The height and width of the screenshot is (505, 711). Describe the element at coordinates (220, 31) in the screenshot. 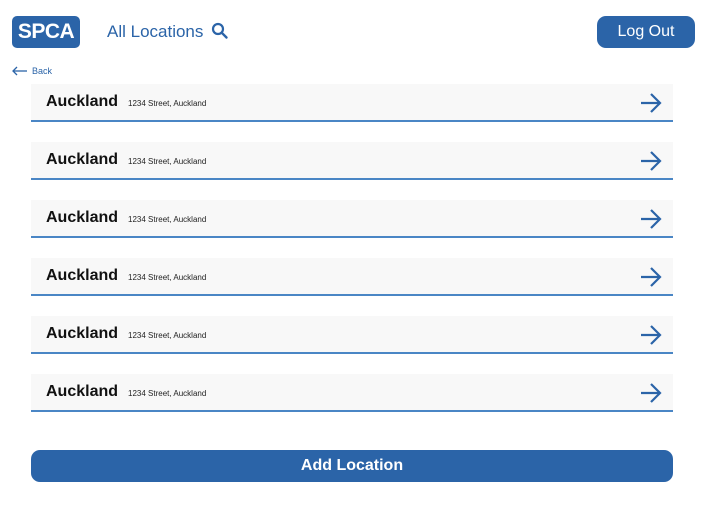

I see `search-icon` at that location.